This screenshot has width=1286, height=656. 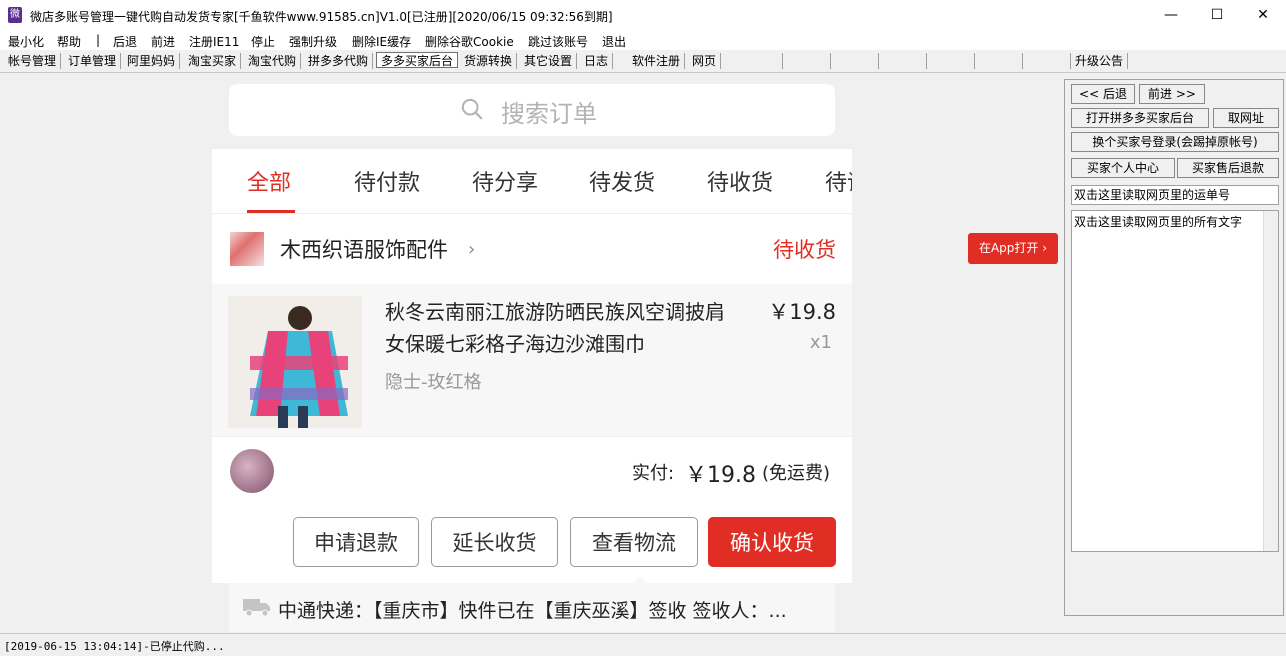 I want to click on order-status-tabs: 全部 待付款 待分享 待发货 待收货 待评价, so click(x=532, y=181).